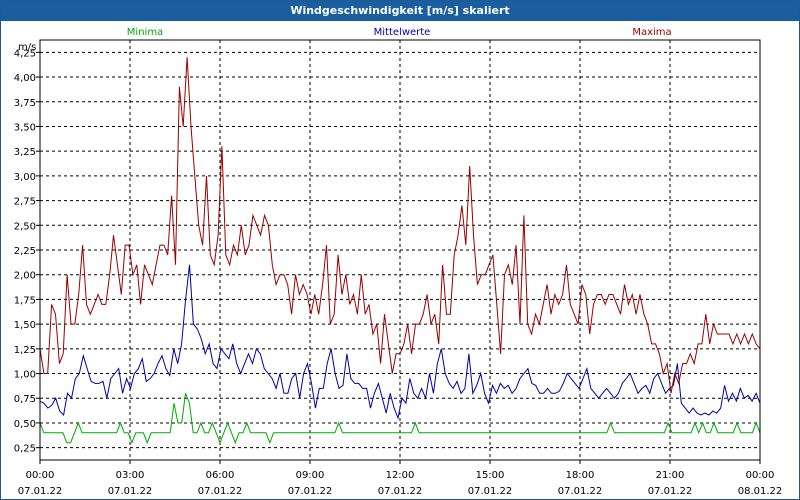 Image resolution: width=800 pixels, height=500 pixels. Describe the element at coordinates (651, 32) in the screenshot. I see `legend-maxima: Maxima` at that location.